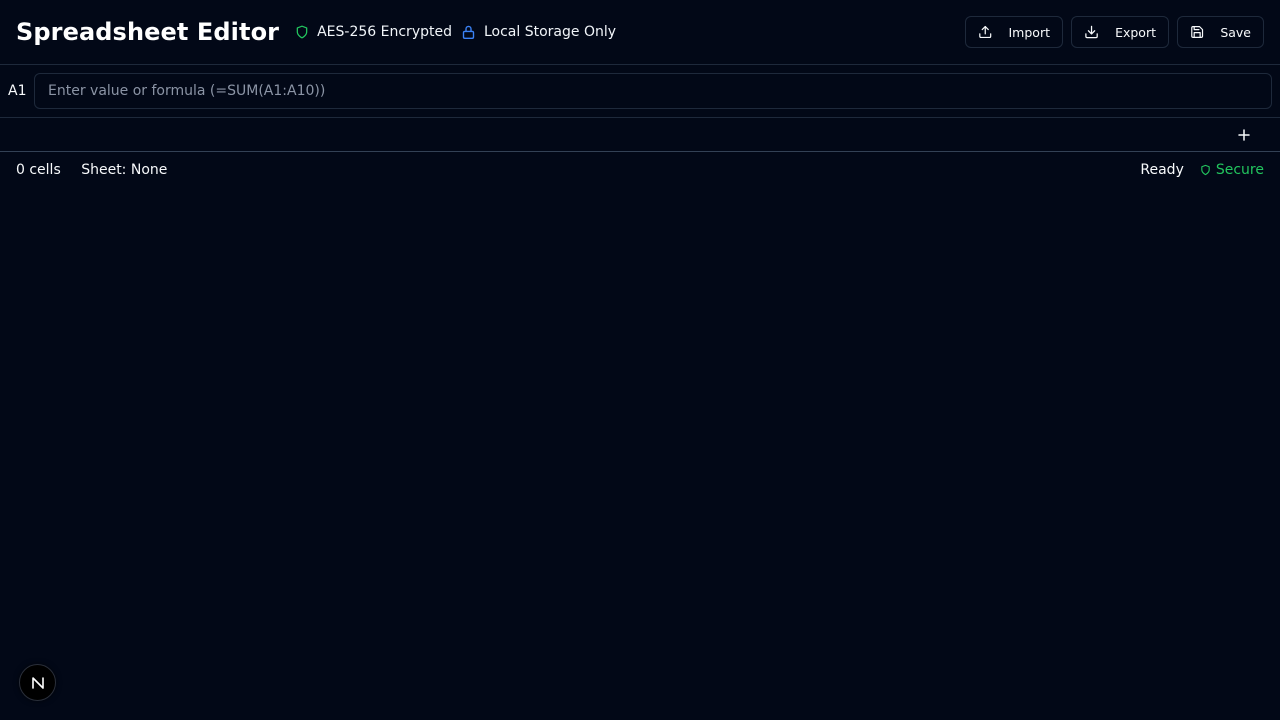 The width and height of the screenshot is (1280, 720). Describe the element at coordinates (1135, 32) in the screenshot. I see `export-button-label: Export` at that location.